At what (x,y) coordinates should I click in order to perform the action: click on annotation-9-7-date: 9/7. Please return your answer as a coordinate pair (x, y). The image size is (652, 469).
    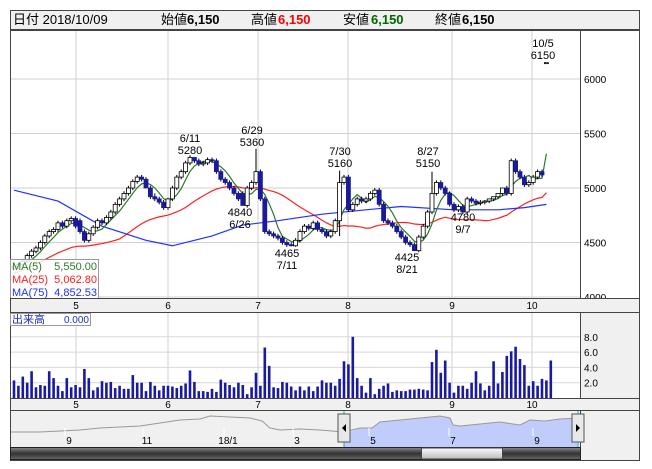
    Looking at the image, I should click on (462, 230).